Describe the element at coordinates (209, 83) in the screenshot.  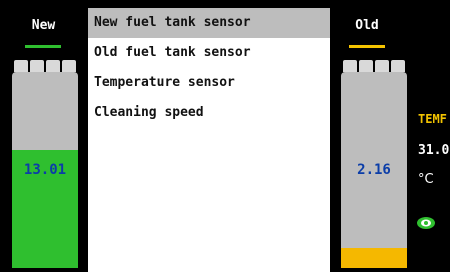
I see `menu-item-temperature-sensor: Temperature sensor` at that location.